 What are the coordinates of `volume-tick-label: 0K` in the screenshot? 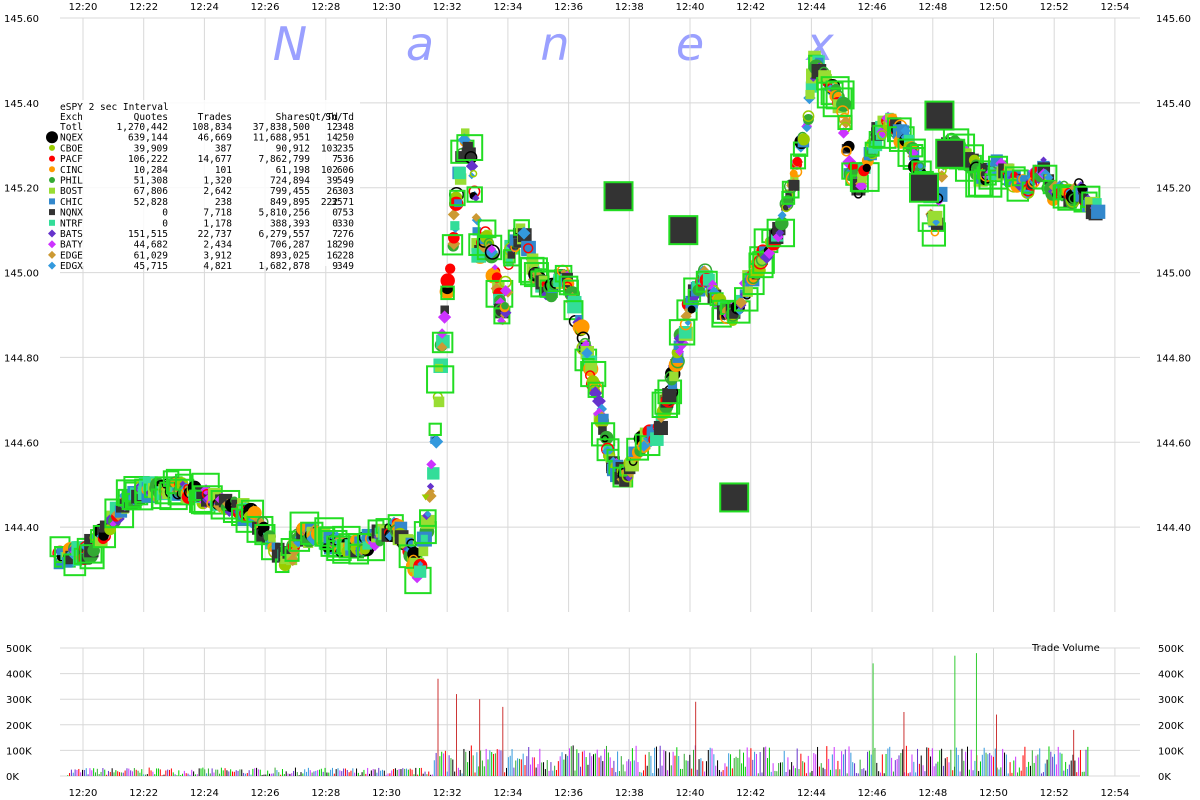 It's located at (1164, 777).